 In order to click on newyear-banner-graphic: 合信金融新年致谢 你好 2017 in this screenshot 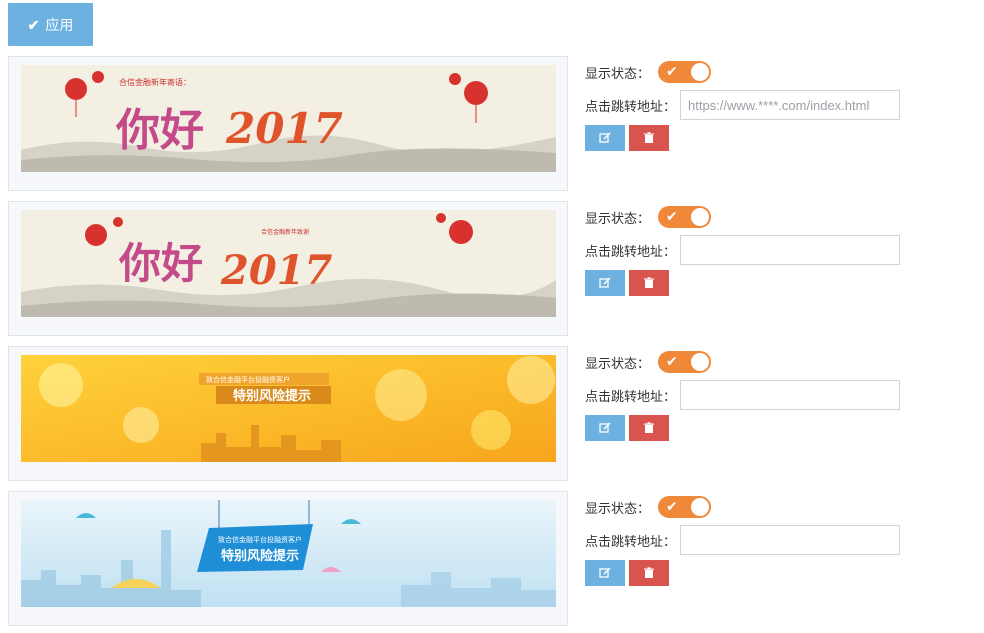, I will do `click(288, 263)`.